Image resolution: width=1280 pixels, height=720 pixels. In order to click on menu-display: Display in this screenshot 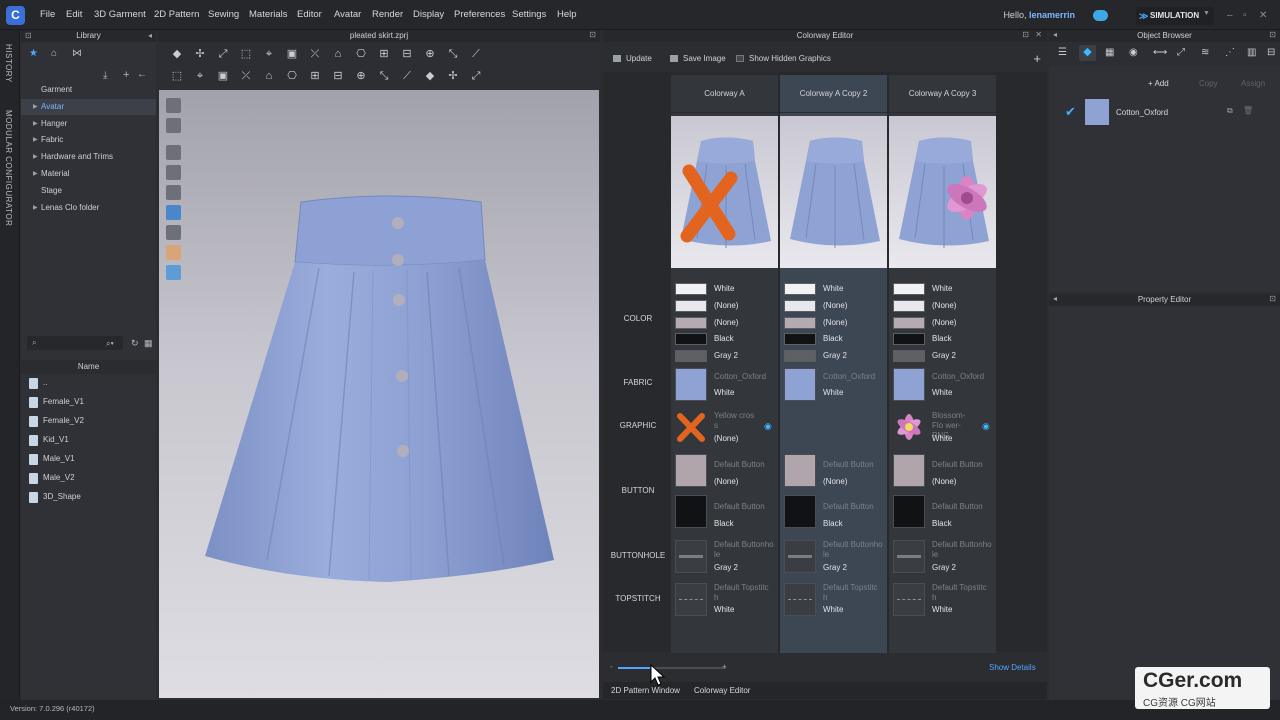, I will do `click(428, 14)`.